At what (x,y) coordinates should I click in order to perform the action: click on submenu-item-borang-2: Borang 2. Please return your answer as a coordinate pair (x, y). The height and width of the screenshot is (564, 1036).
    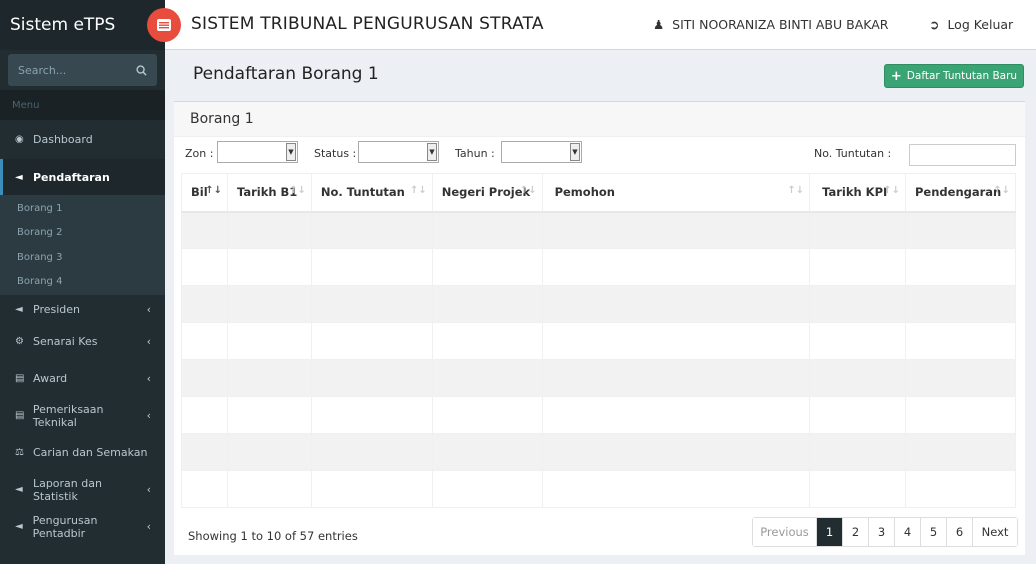
    Looking at the image, I should click on (82, 233).